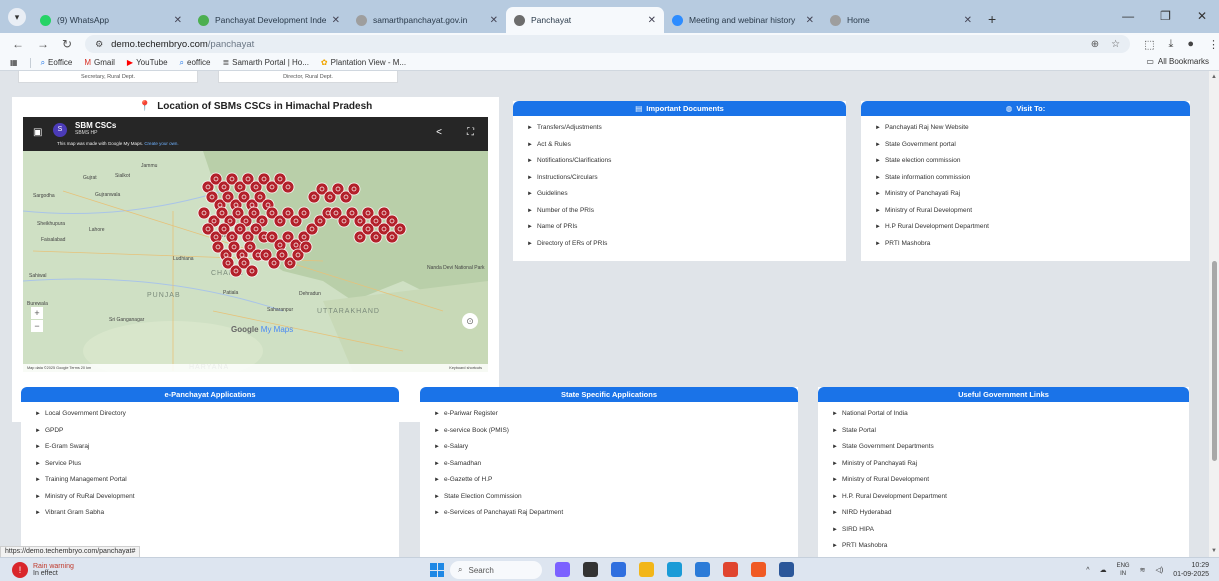 The image size is (1219, 581). Describe the element at coordinates (18, 44) in the screenshot. I see `back-icon: ←` at that location.